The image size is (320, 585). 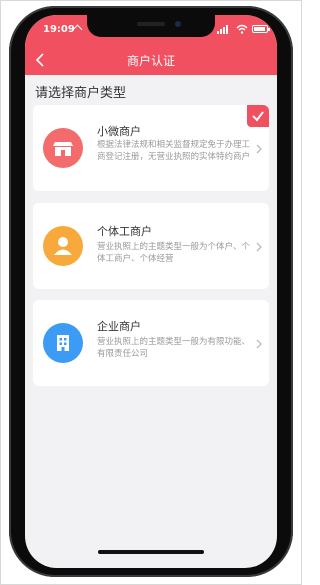 What do you see at coordinates (178, 24) in the screenshot?
I see `front-camera` at bounding box center [178, 24].